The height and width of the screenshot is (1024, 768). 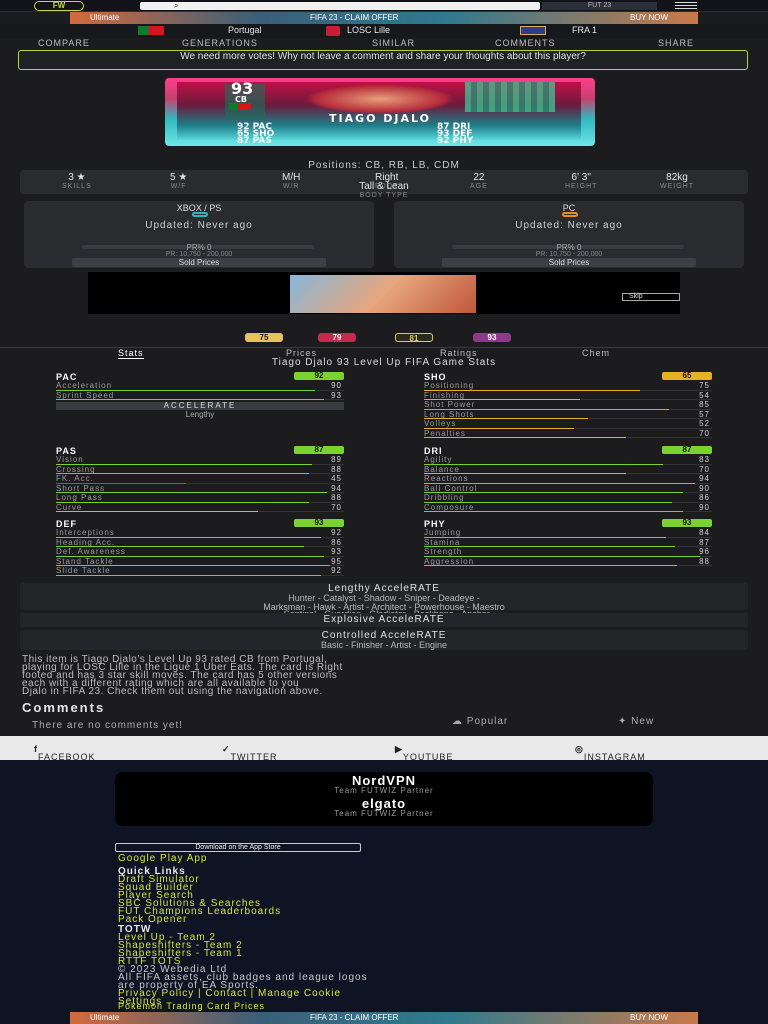 I want to click on stat-row: Shot Power 85, so click(x=568, y=405).